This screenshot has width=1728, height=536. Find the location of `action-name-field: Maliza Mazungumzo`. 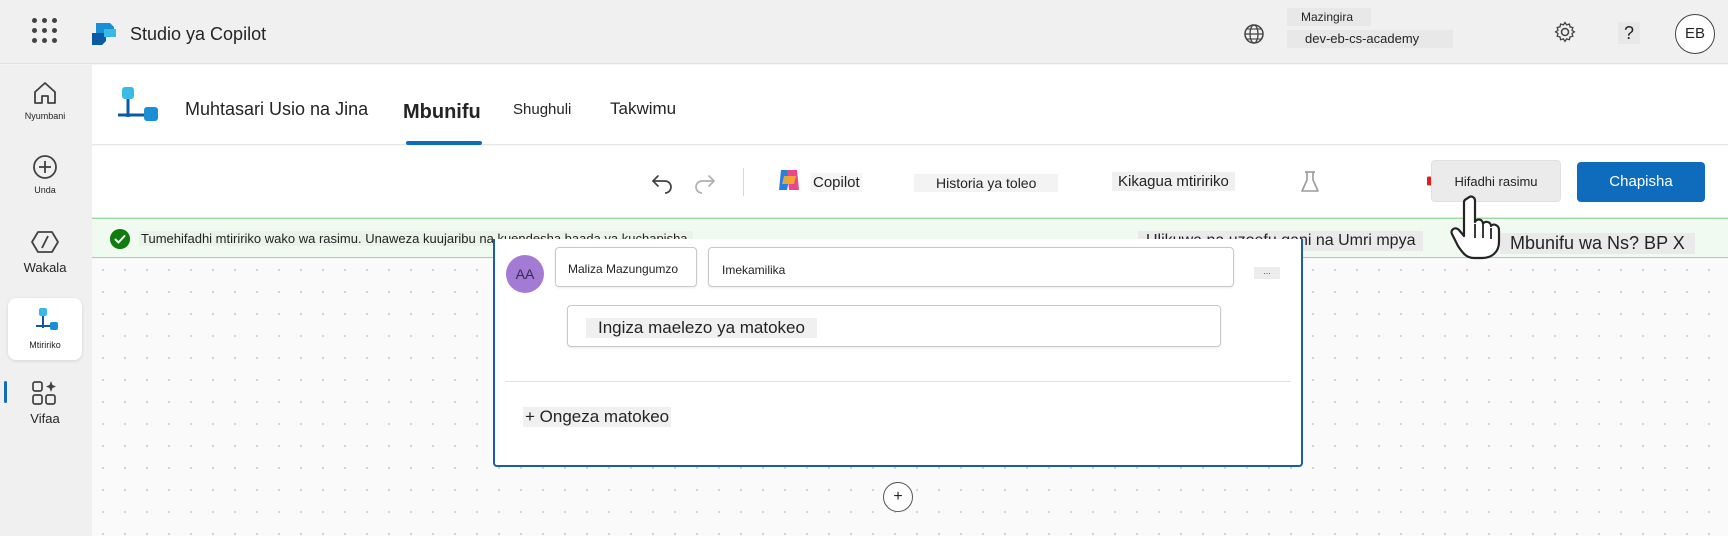

action-name-field: Maliza Mazungumzo is located at coordinates (626, 267).